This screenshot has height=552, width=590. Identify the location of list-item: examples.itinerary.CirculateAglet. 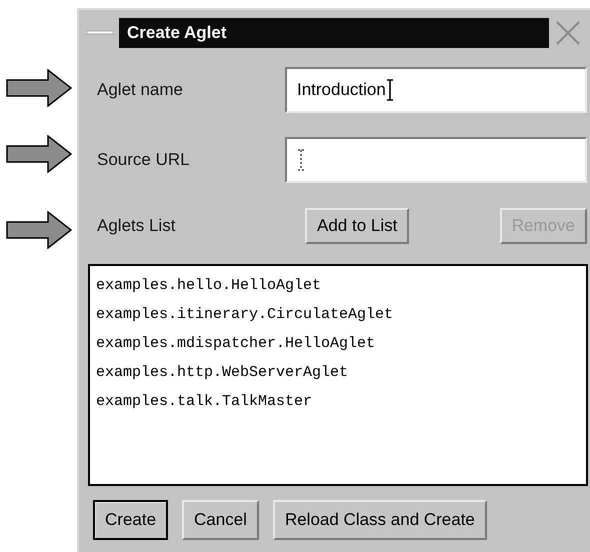
(338, 315).